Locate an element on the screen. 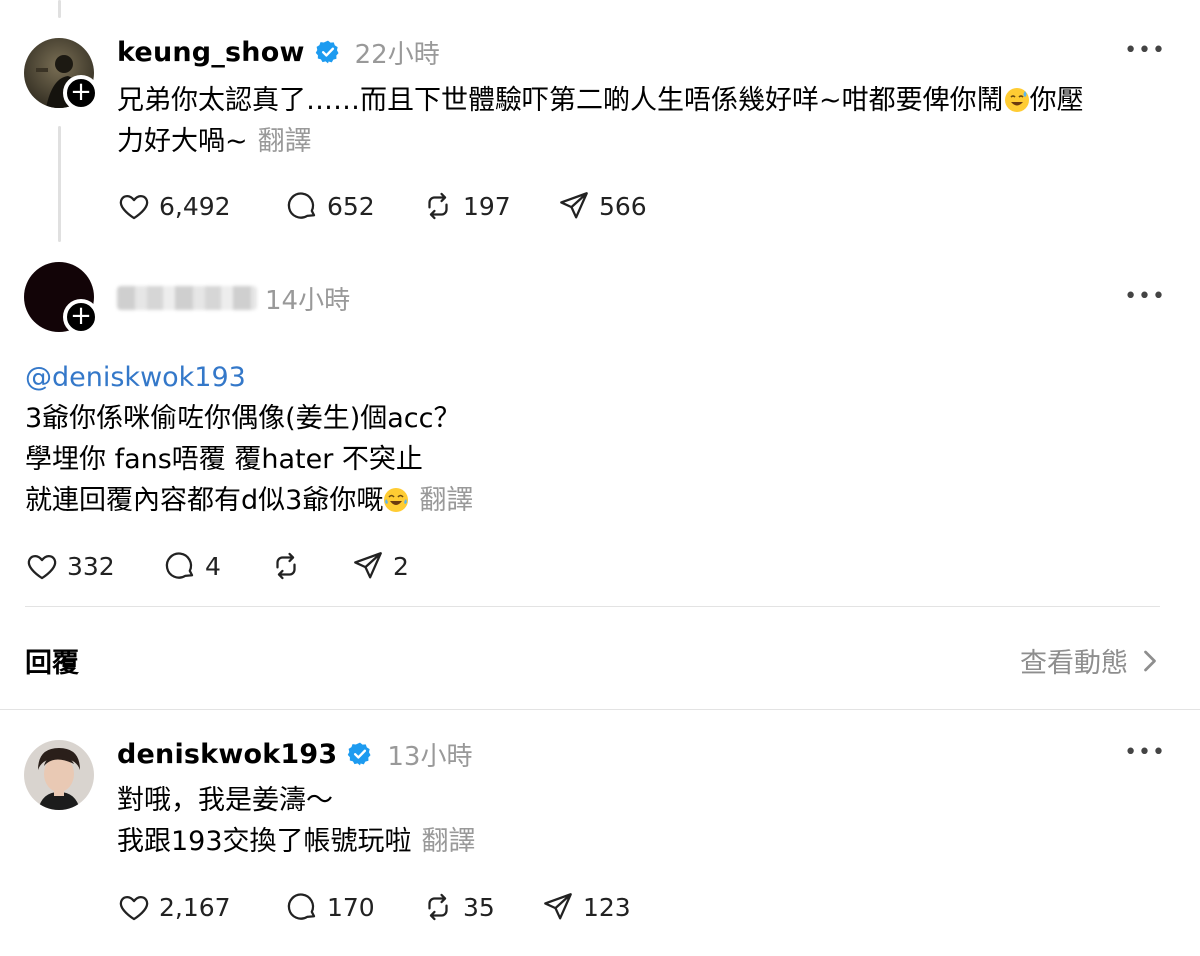  post-line: 3爺你係咪偷咗你偶像(姜生)個acc？ is located at coordinates (243, 418).